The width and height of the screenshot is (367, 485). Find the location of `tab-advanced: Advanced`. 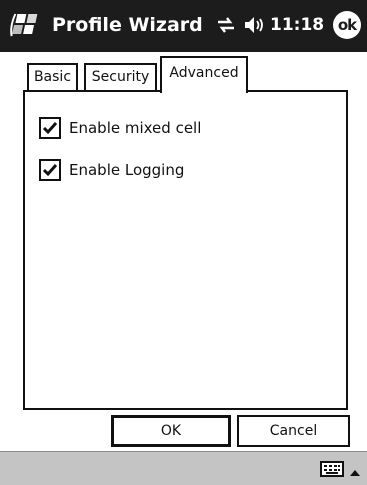

tab-advanced: Advanced is located at coordinates (204, 74).